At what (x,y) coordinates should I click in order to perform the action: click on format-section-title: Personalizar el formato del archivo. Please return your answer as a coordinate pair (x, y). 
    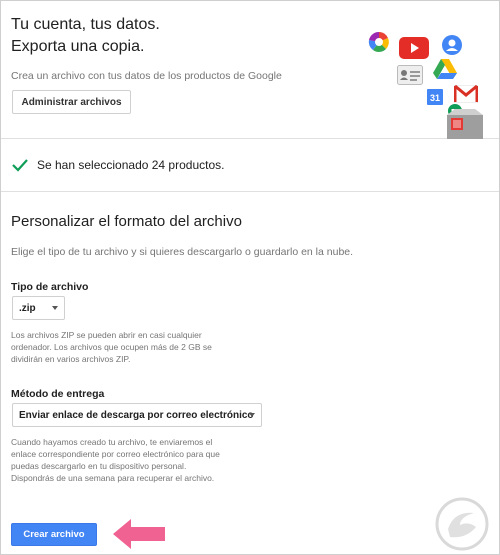
    Looking at the image, I should click on (126, 221).